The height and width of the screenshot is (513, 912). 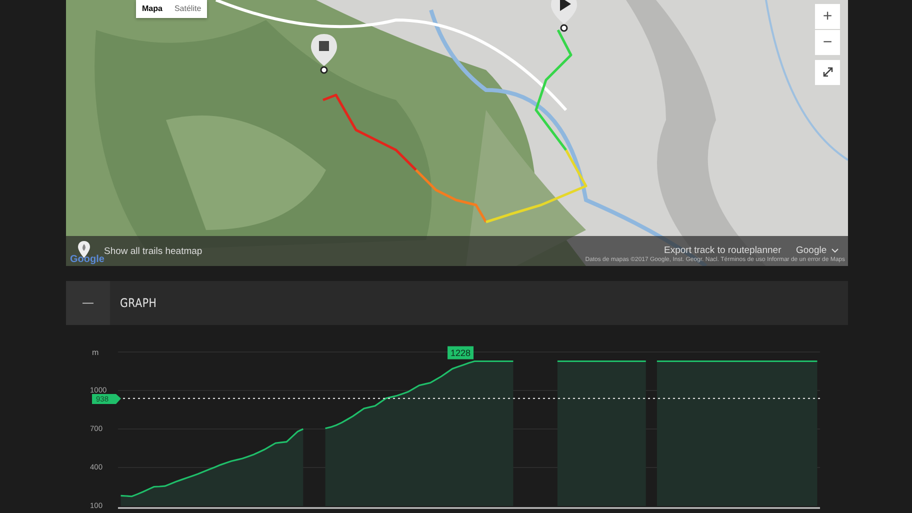 I want to click on fullscreen-button, so click(x=827, y=72).